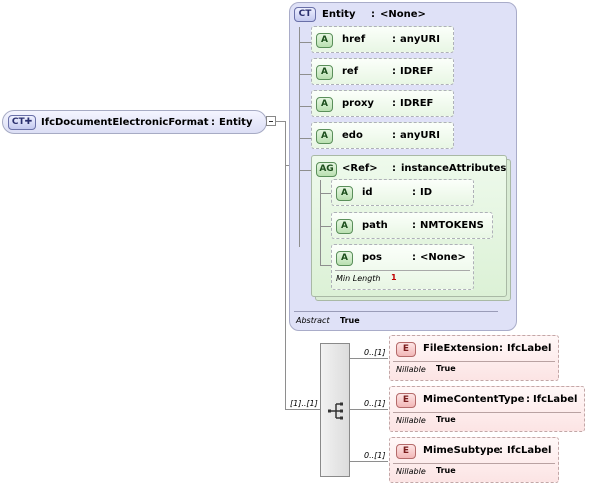  What do you see at coordinates (443, 257) in the screenshot?
I see `attribute-type: <None>` at bounding box center [443, 257].